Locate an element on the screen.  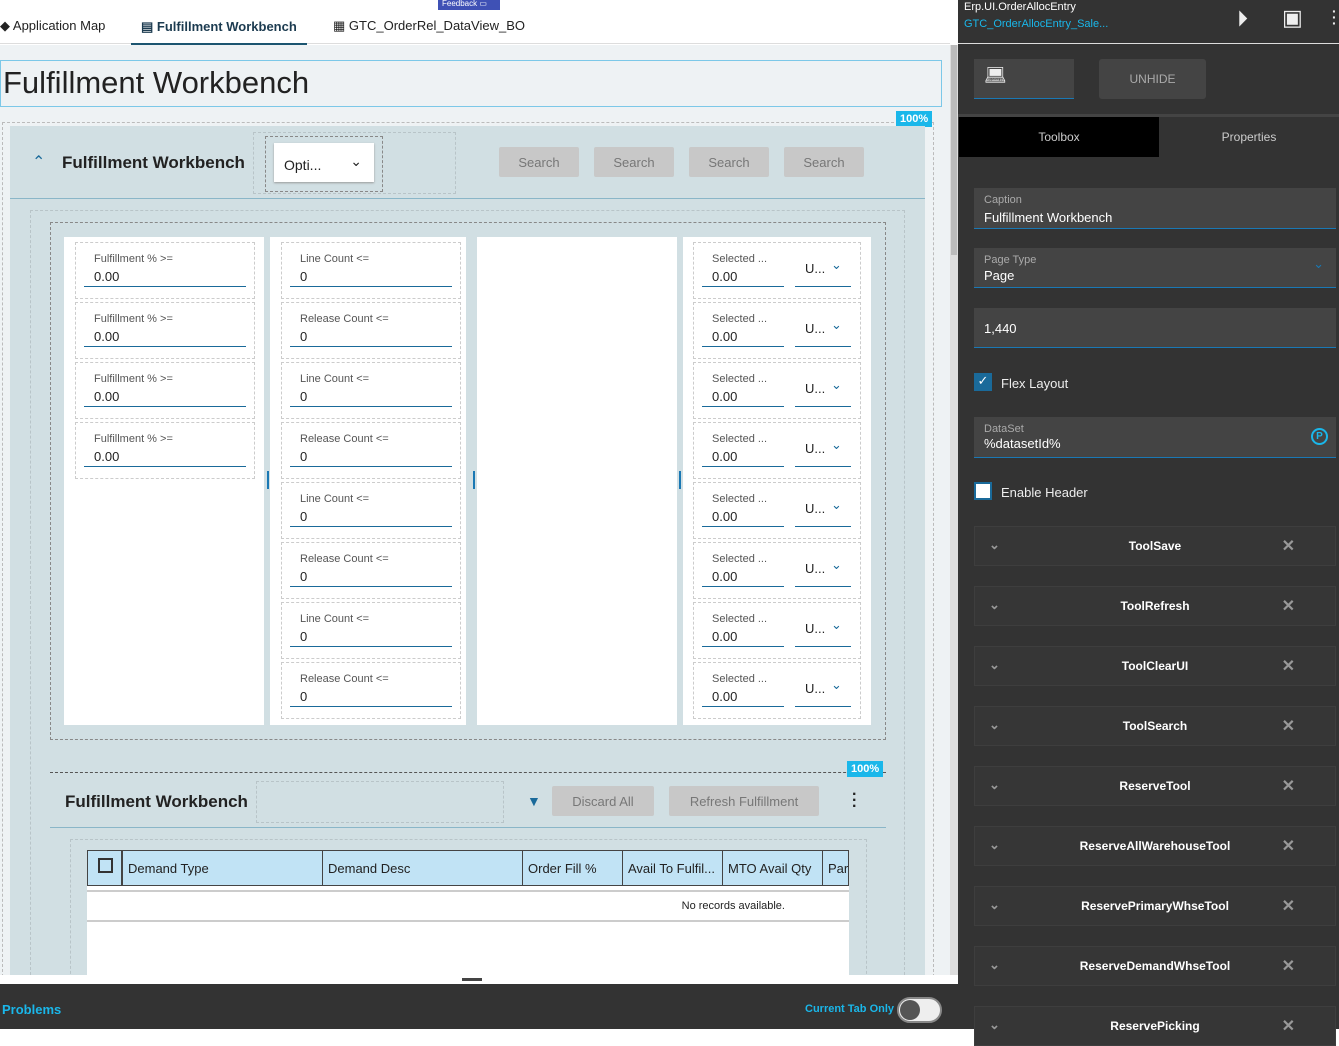
search-button-3: Search is located at coordinates (729, 162).